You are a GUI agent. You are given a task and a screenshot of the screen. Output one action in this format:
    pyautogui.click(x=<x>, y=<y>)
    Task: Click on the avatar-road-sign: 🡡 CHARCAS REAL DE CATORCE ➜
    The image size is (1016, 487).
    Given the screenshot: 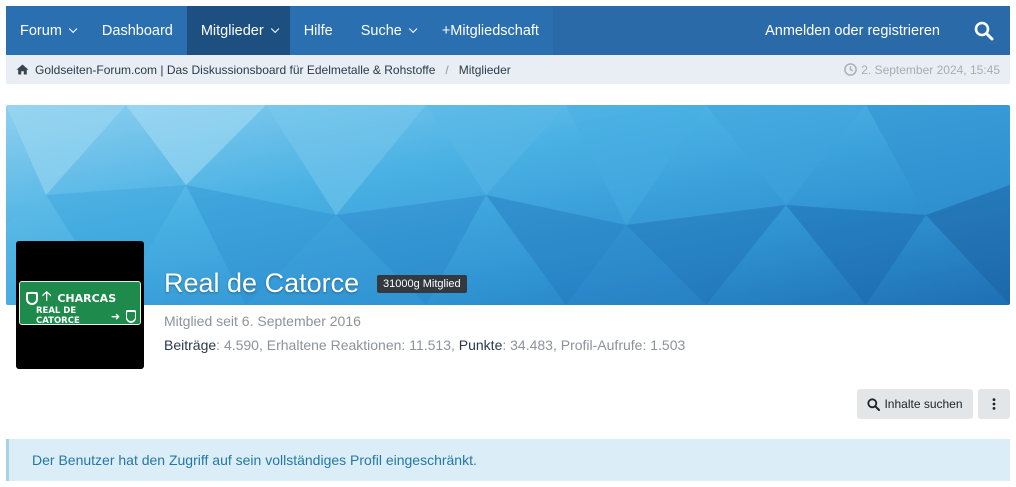 What is the action you would take?
    pyautogui.click(x=80, y=303)
    